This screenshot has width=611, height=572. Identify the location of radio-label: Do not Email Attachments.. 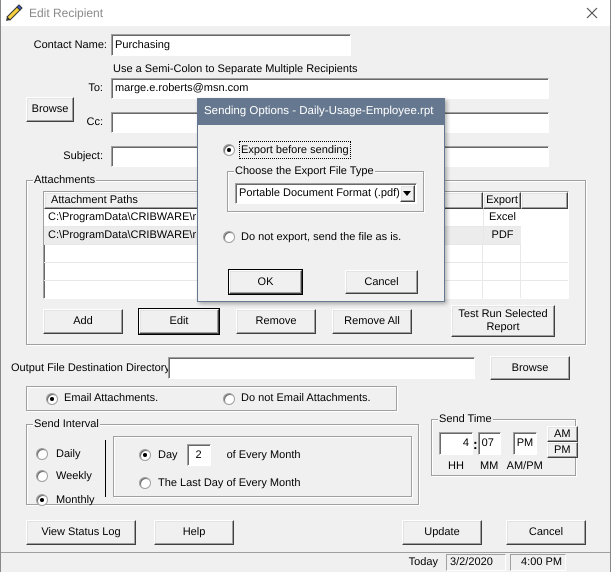
(306, 398).